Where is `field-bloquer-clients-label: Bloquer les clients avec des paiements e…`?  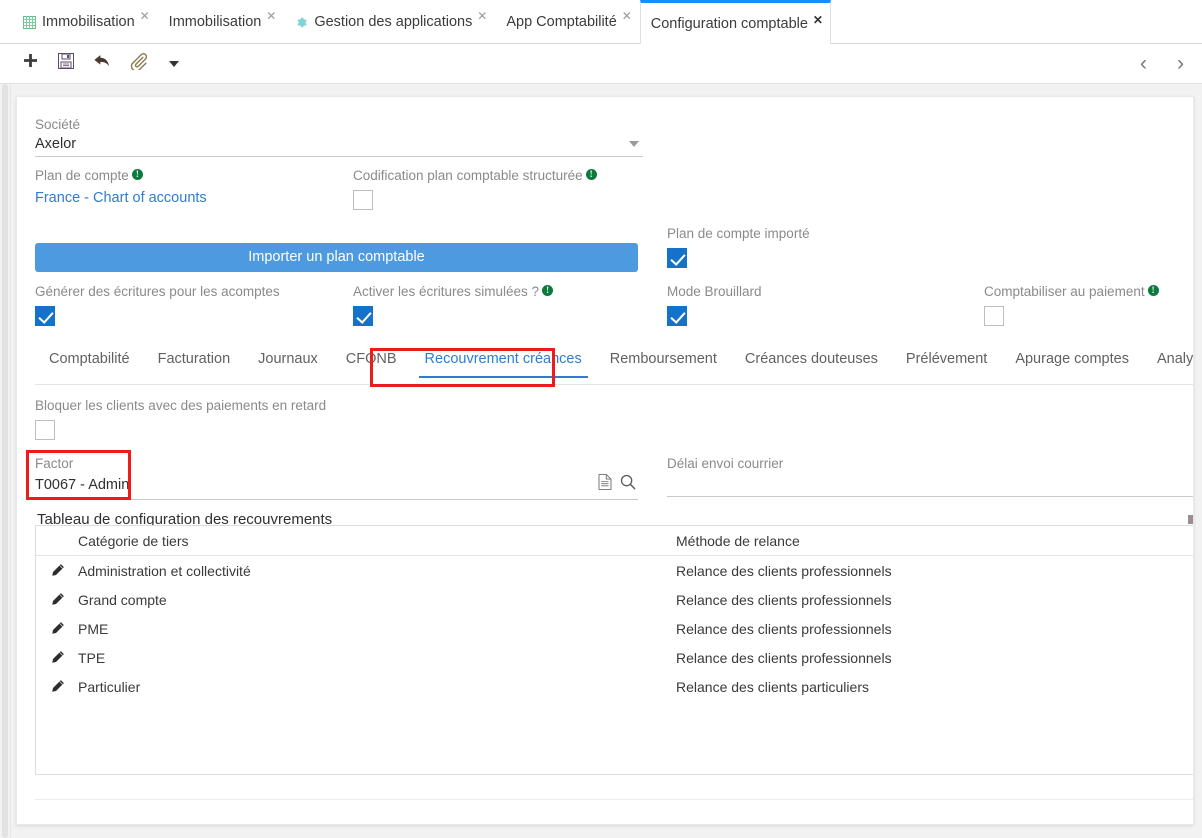
field-bloquer-clients-label: Bloquer les clients avec des paiements e… is located at coordinates (181, 405).